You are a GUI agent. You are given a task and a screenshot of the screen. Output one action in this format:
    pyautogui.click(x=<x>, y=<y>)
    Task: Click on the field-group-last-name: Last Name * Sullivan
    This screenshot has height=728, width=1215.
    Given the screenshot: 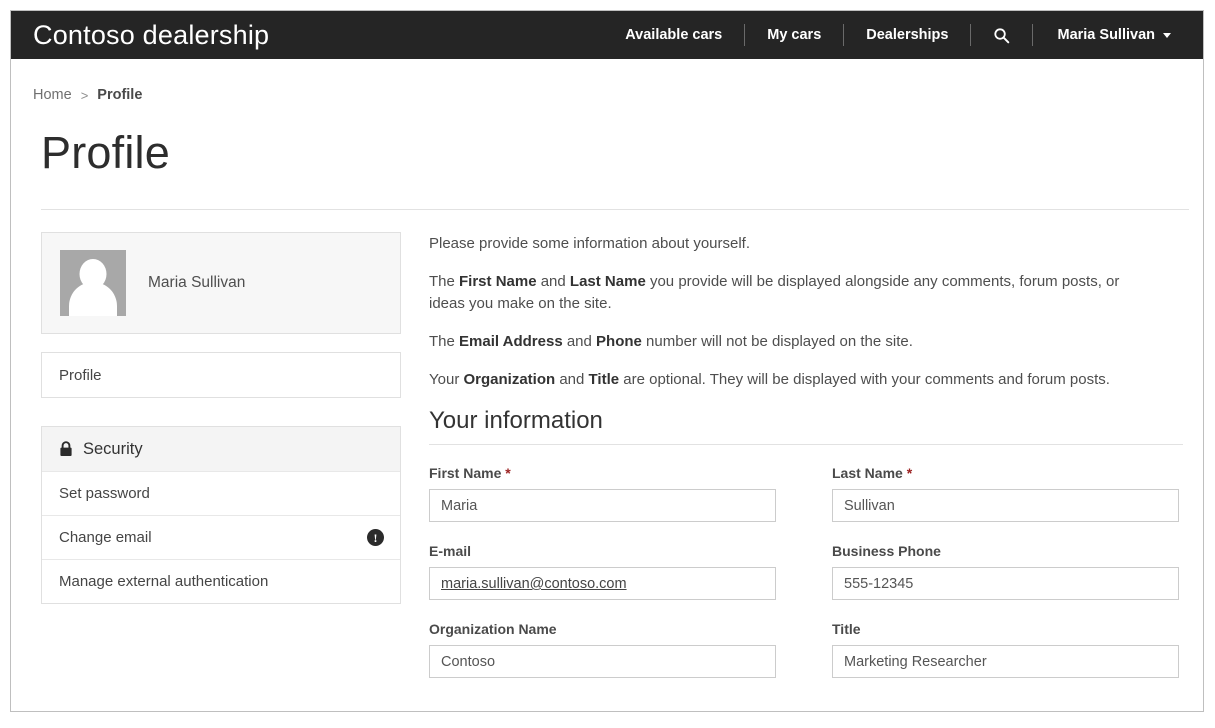 What is the action you would take?
    pyautogui.click(x=1005, y=494)
    